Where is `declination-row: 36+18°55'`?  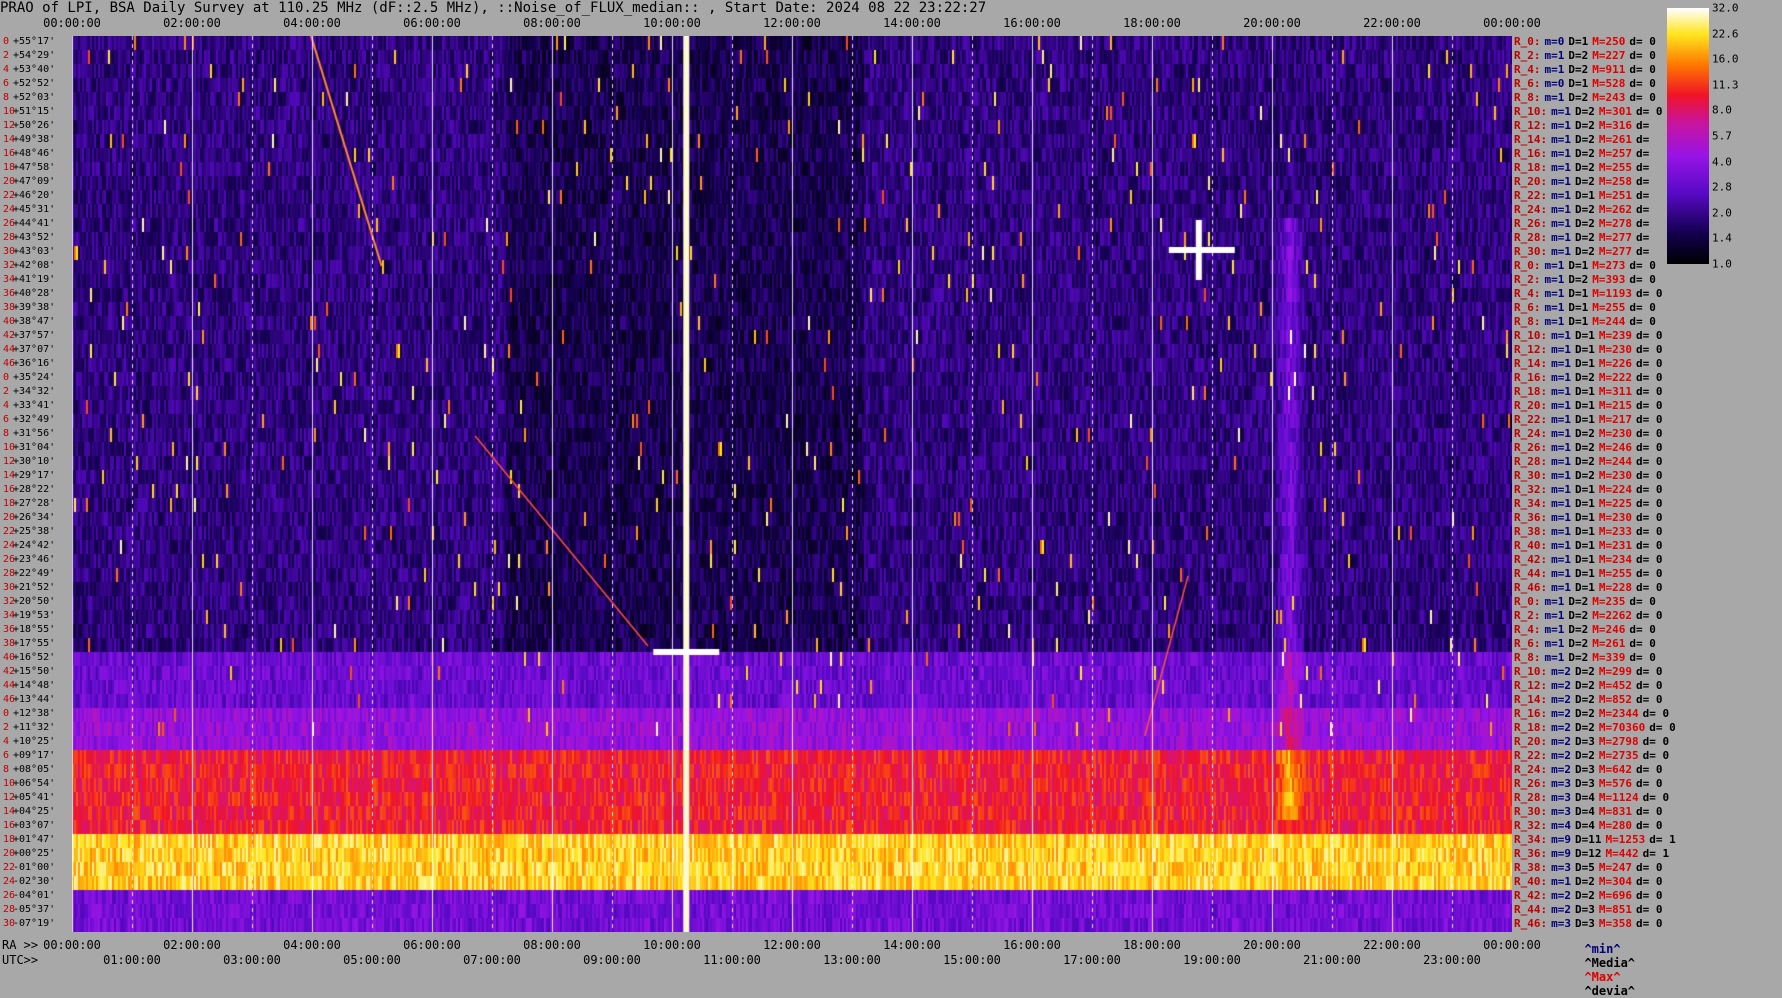
declination-row: 36+18°55' is located at coordinates (29, 629).